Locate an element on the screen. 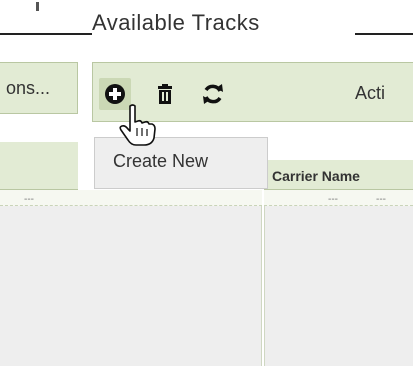 The image size is (413, 366). left-grid-header is located at coordinates (39, 166).